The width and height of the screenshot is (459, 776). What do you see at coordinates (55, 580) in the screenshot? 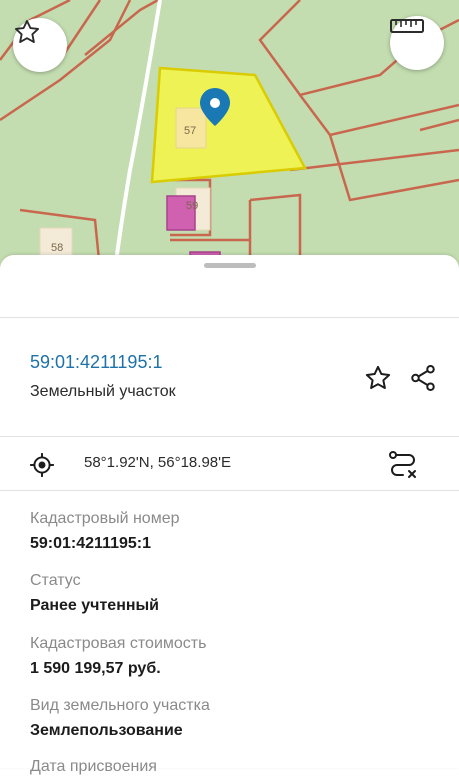
I see `detail-label-status: Статус` at bounding box center [55, 580].